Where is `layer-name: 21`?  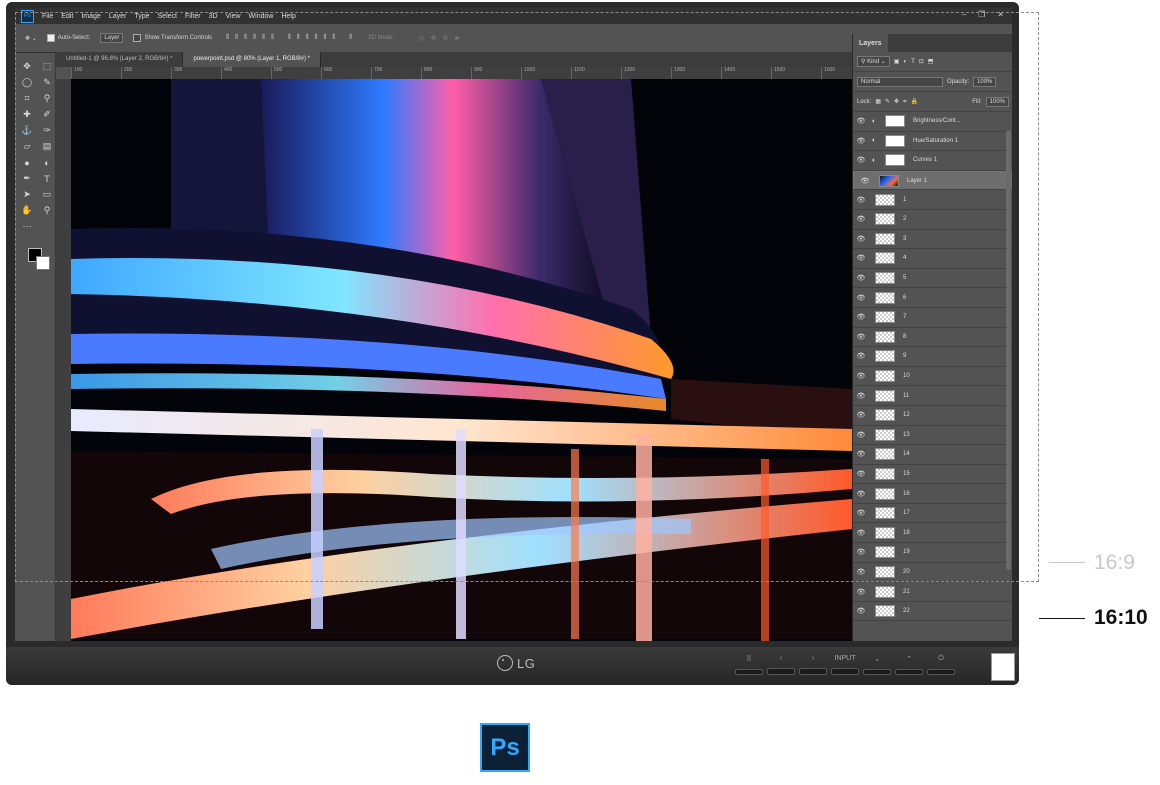
layer-name: 21 is located at coordinates (906, 591).